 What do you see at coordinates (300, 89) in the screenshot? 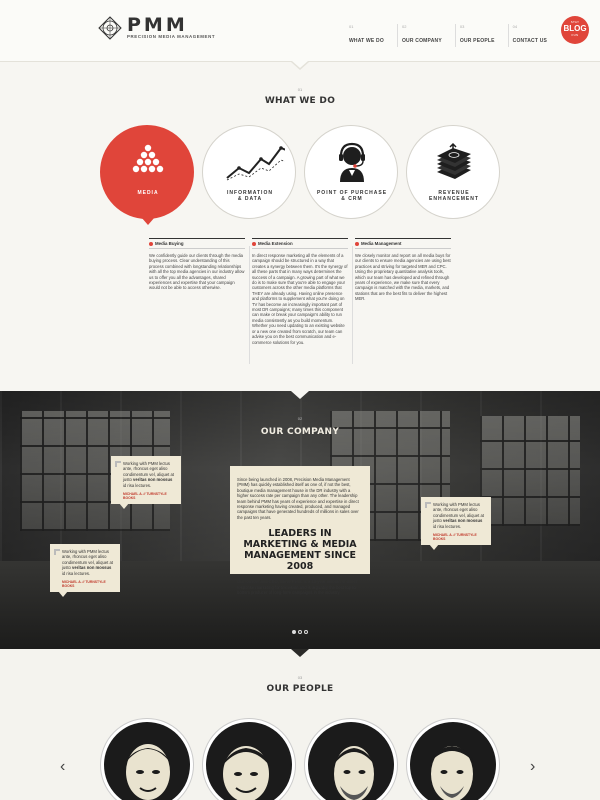
I see `section-number: 01` at bounding box center [300, 89].